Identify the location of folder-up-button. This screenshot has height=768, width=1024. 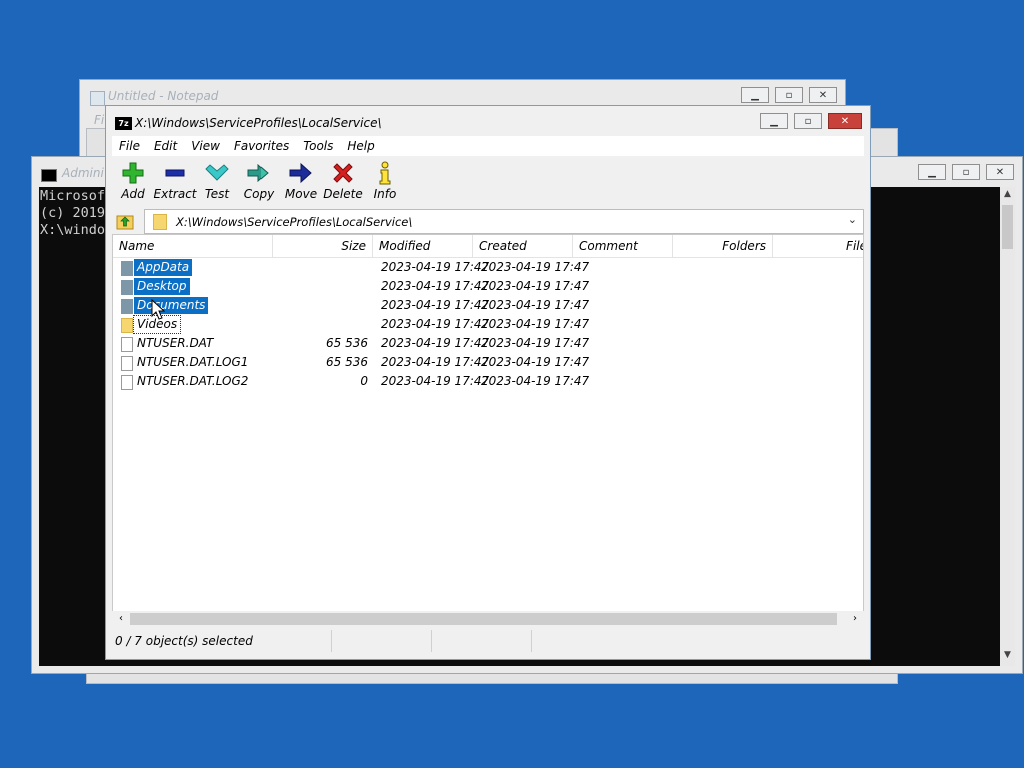
(125, 221).